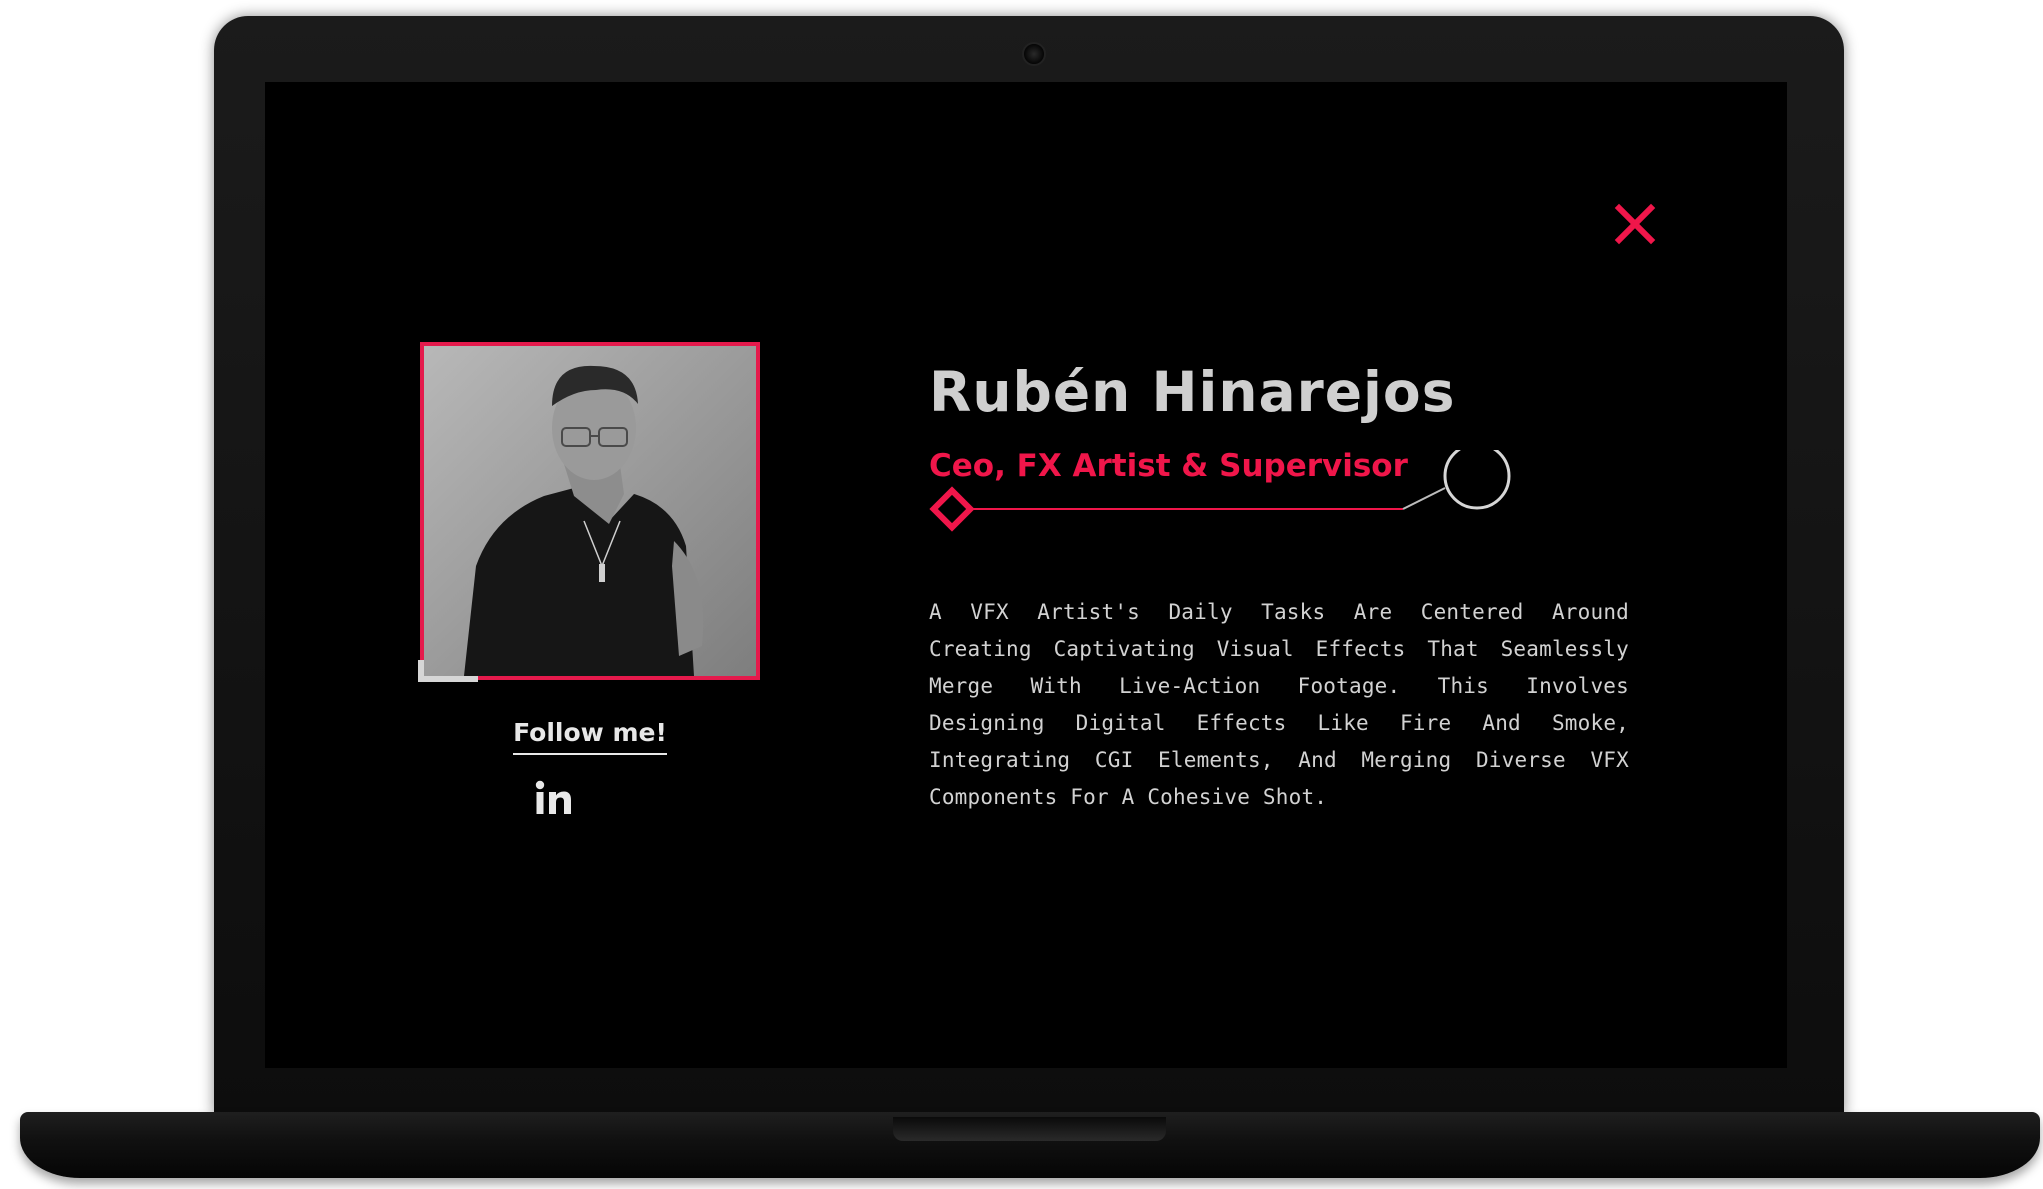 The image size is (2043, 1189). I want to click on profile-name: Rubén Hinarejos, so click(1192, 392).